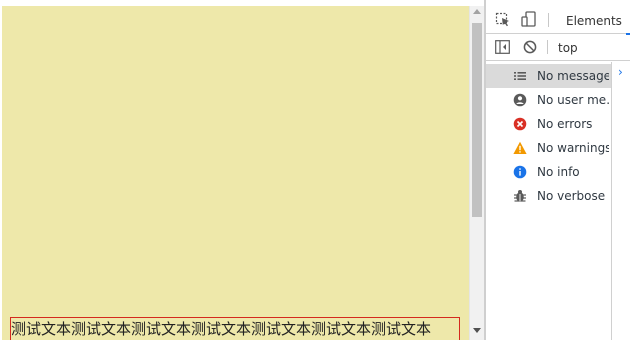  What do you see at coordinates (520, 172) in the screenshot?
I see `info-icon` at bounding box center [520, 172].